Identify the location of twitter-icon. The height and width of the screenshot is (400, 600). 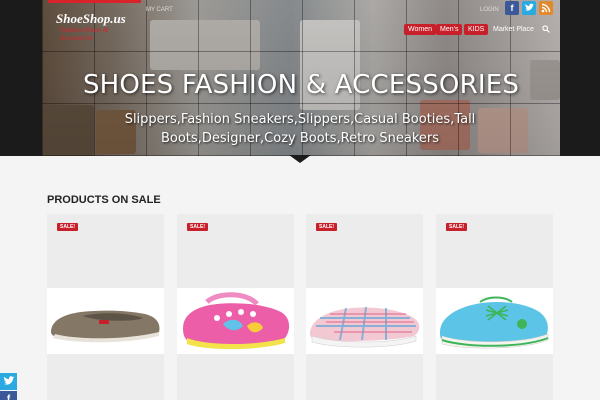
(529, 8).